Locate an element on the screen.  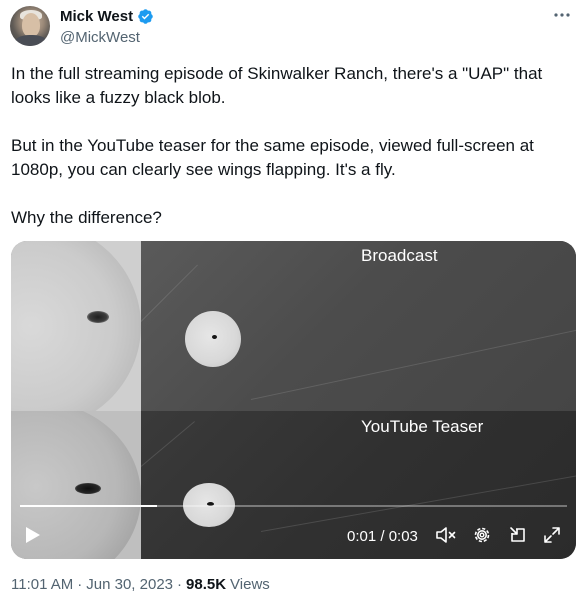
lens-glow is located at coordinates (76, 326).